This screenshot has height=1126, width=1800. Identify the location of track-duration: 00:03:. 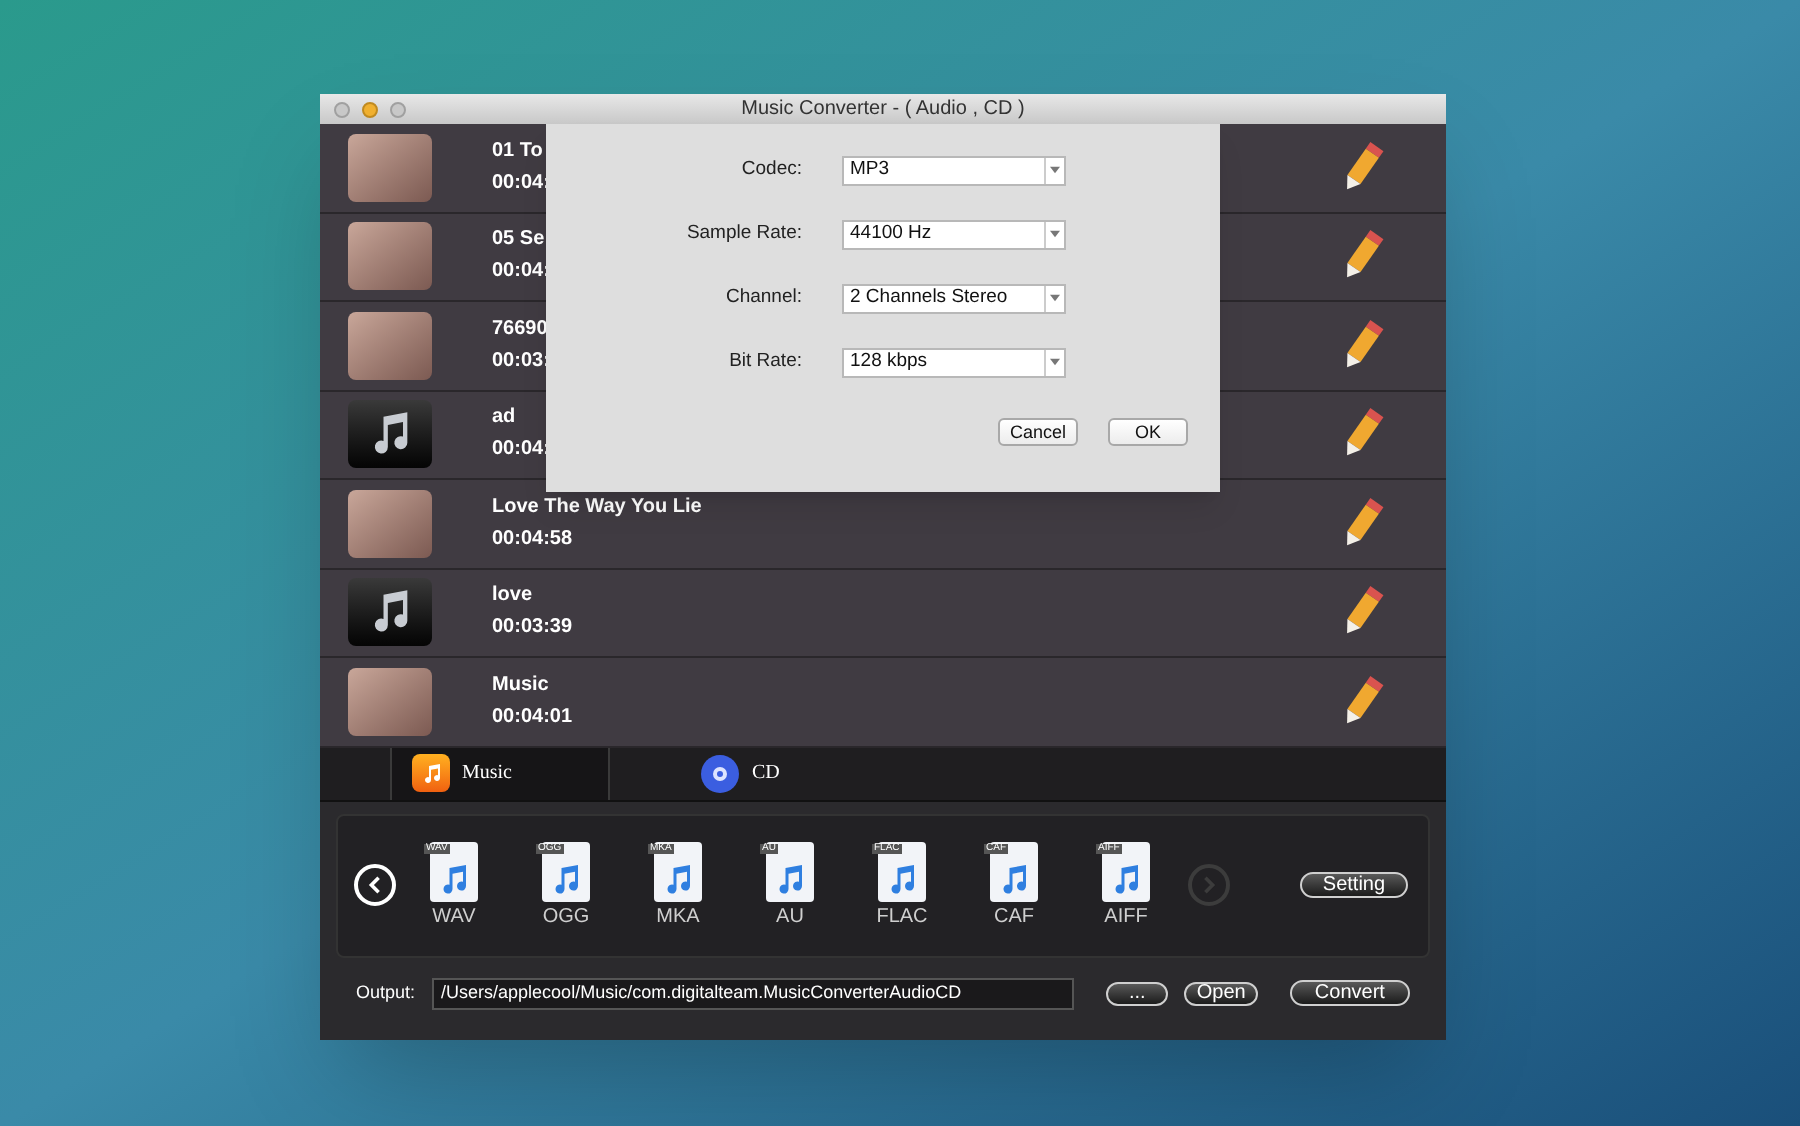
(521, 361).